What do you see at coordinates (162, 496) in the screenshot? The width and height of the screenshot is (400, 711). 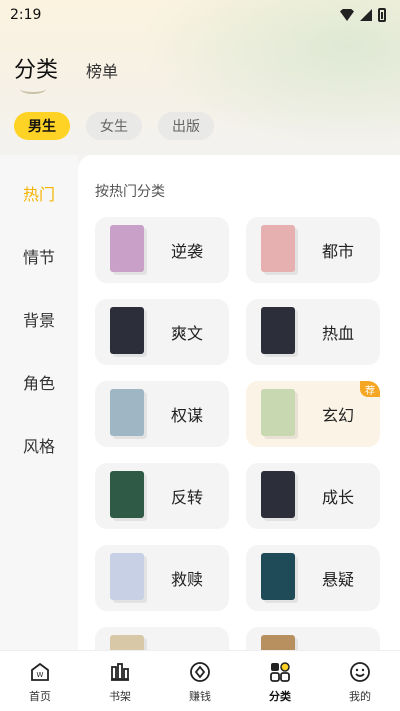 I see `category-card: 反转` at bounding box center [162, 496].